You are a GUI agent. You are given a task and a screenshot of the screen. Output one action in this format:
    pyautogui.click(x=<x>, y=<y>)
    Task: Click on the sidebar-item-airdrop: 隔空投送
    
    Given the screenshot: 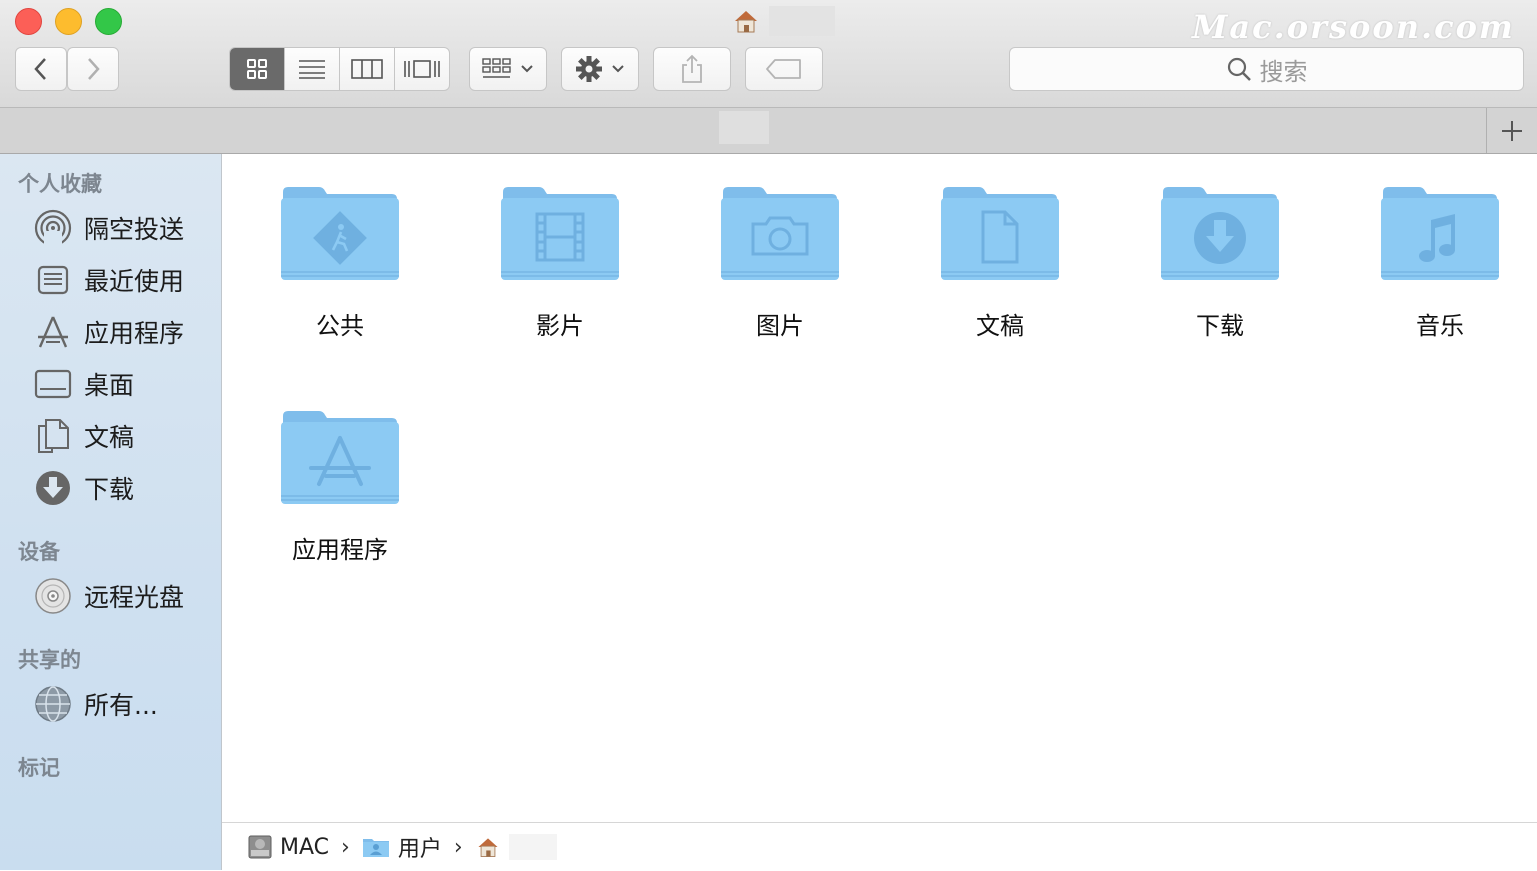 What is the action you would take?
    pyautogui.click(x=109, y=228)
    